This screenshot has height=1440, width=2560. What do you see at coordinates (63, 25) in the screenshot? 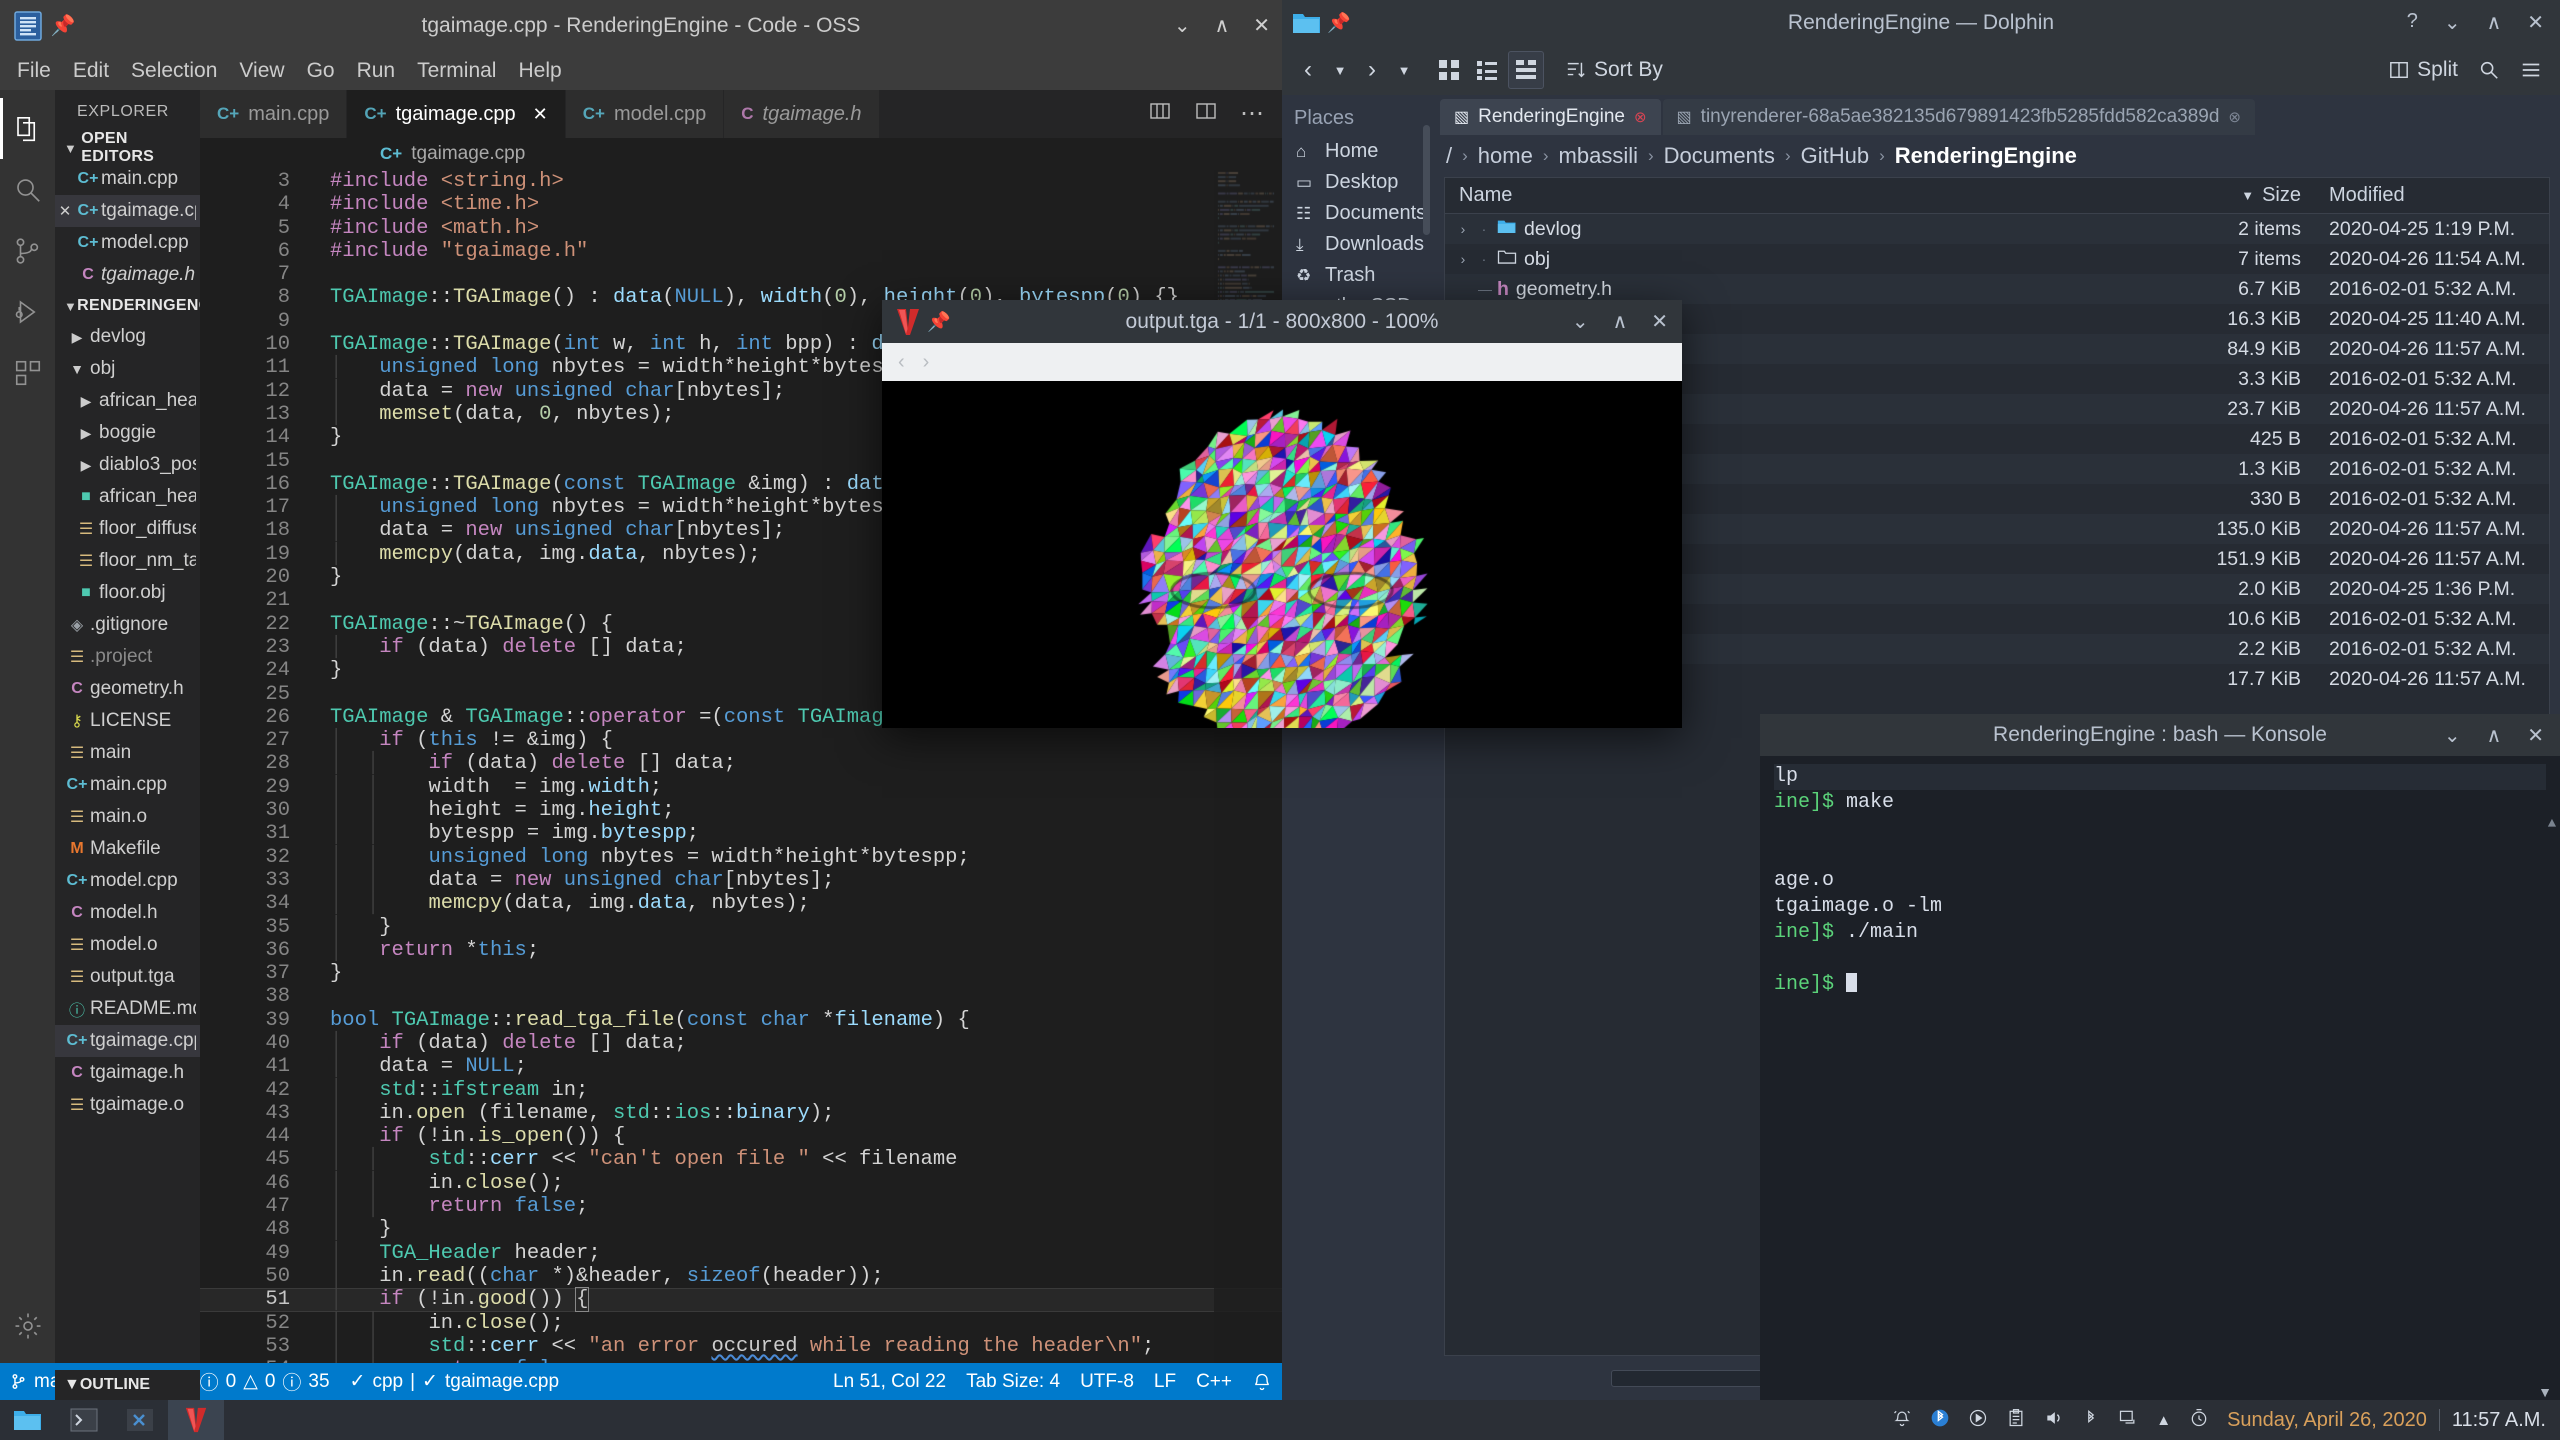
I see `pin-icon: 📌` at bounding box center [63, 25].